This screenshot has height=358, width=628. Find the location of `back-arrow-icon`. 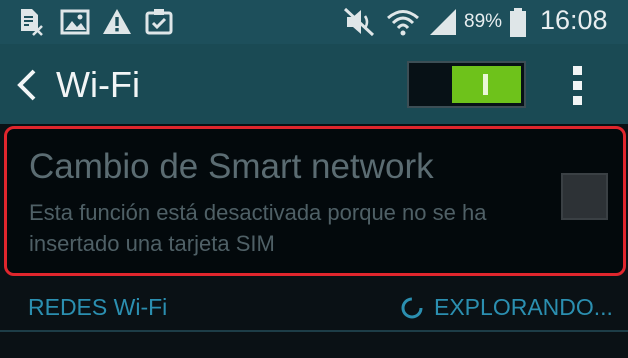

back-arrow-icon is located at coordinates (27, 85).